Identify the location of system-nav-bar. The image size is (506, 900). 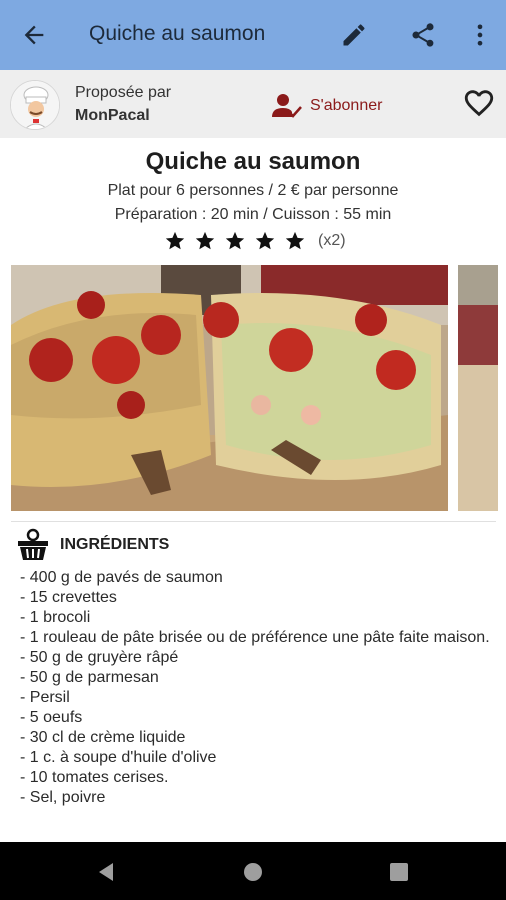
(253, 871).